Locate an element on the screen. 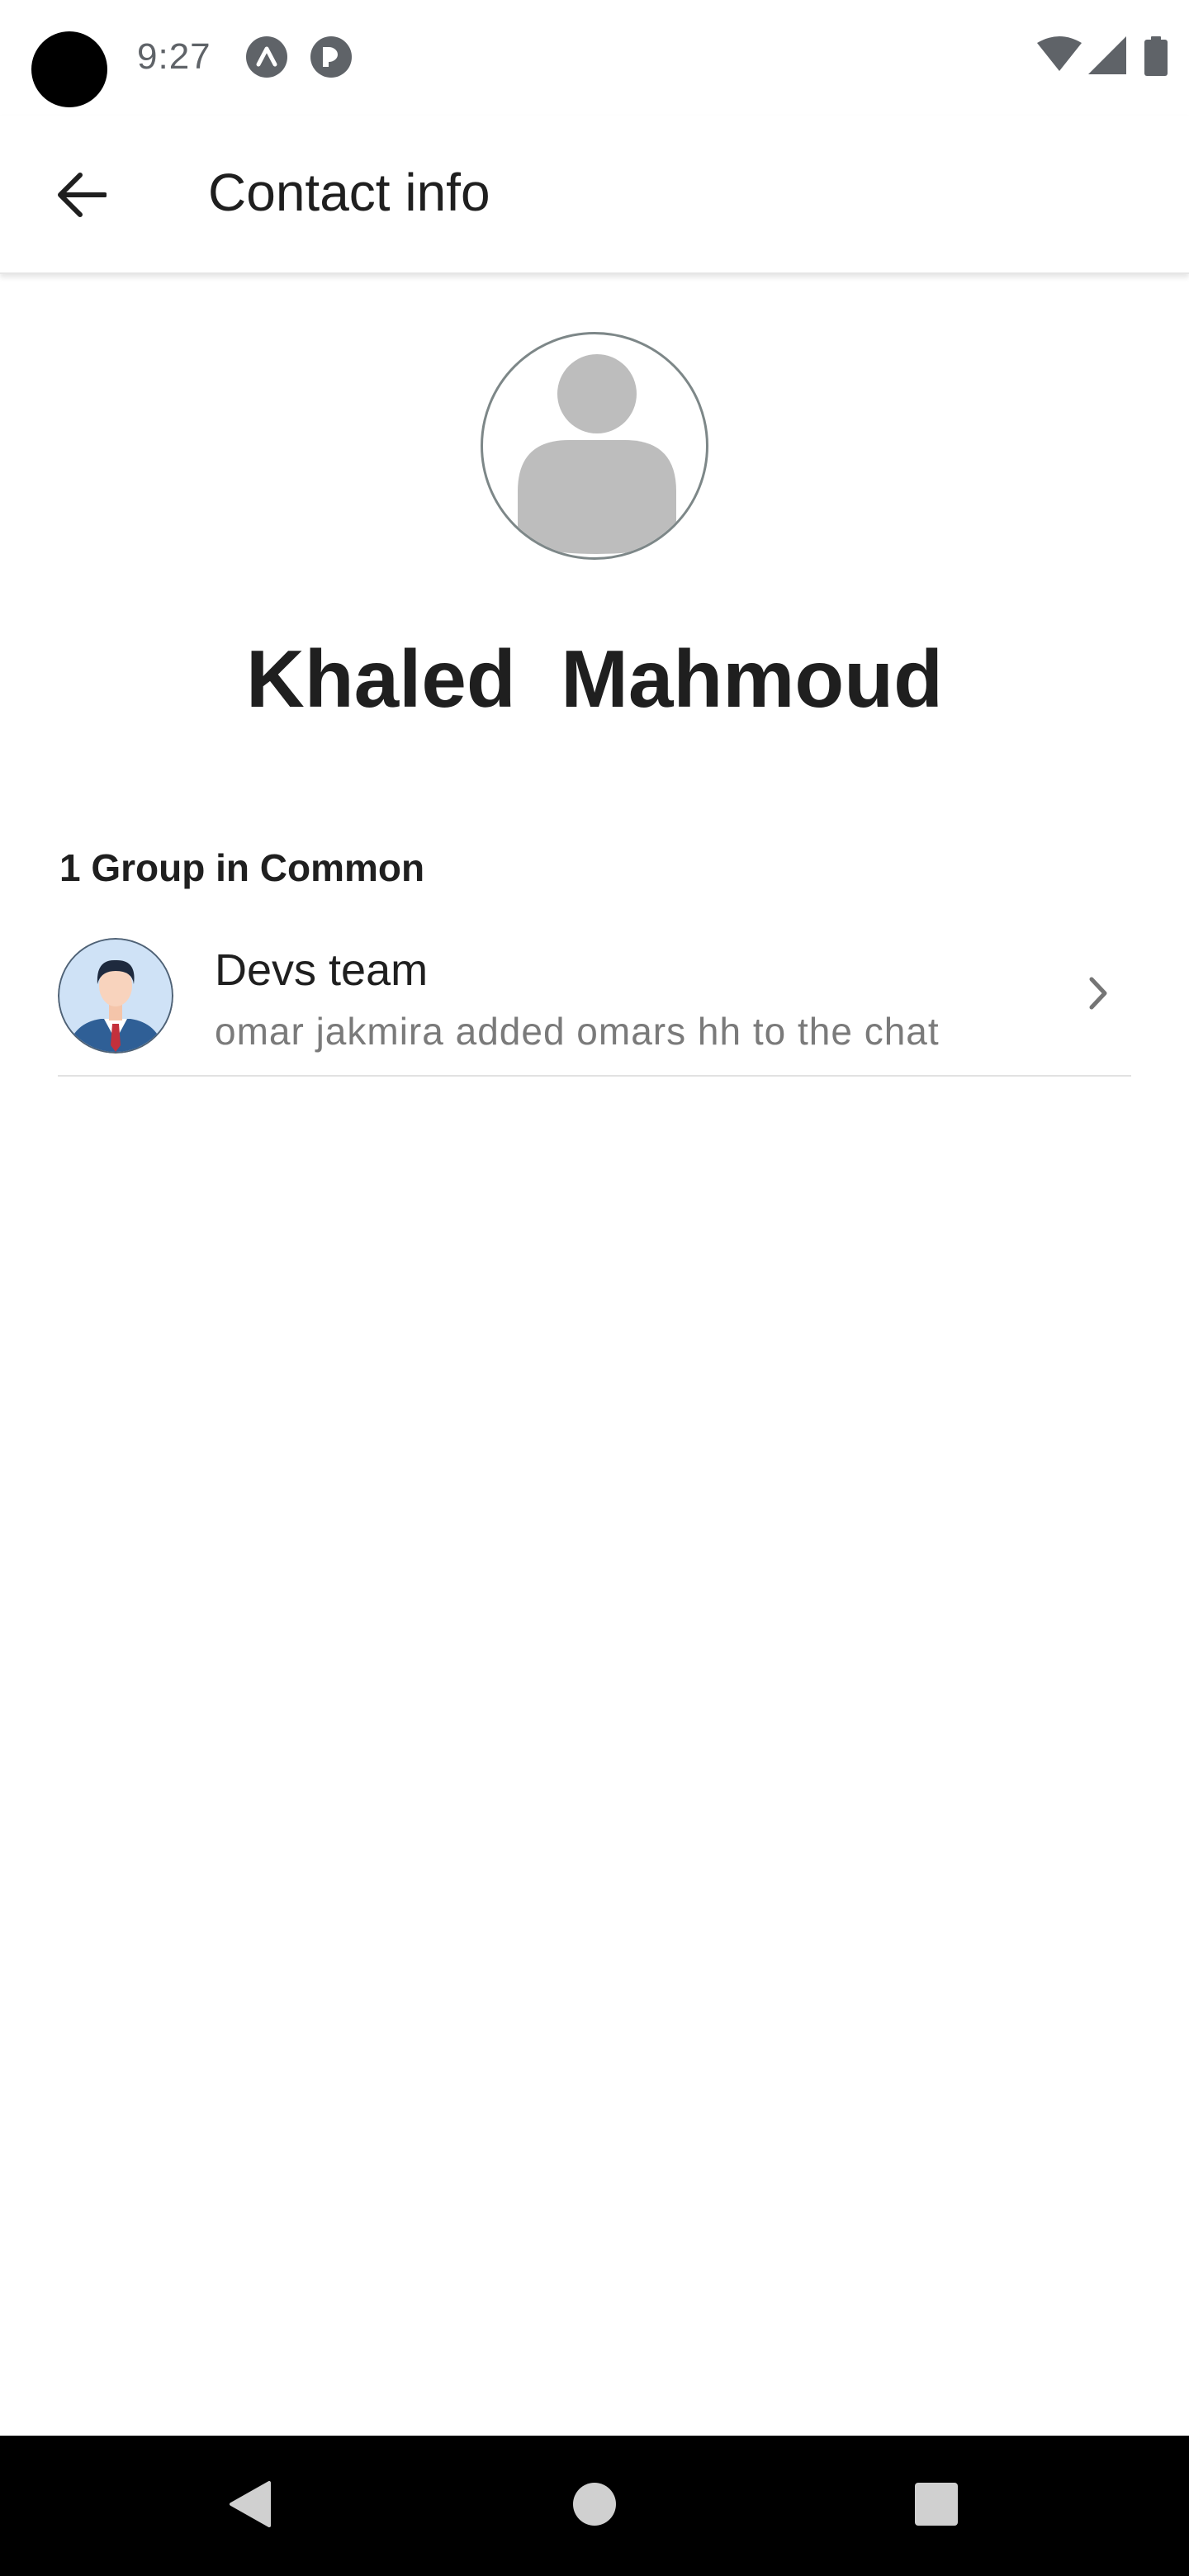 This screenshot has width=1189, height=2576. group-last-message: omar jakmira added omars hh to the chat is located at coordinates (577, 1031).